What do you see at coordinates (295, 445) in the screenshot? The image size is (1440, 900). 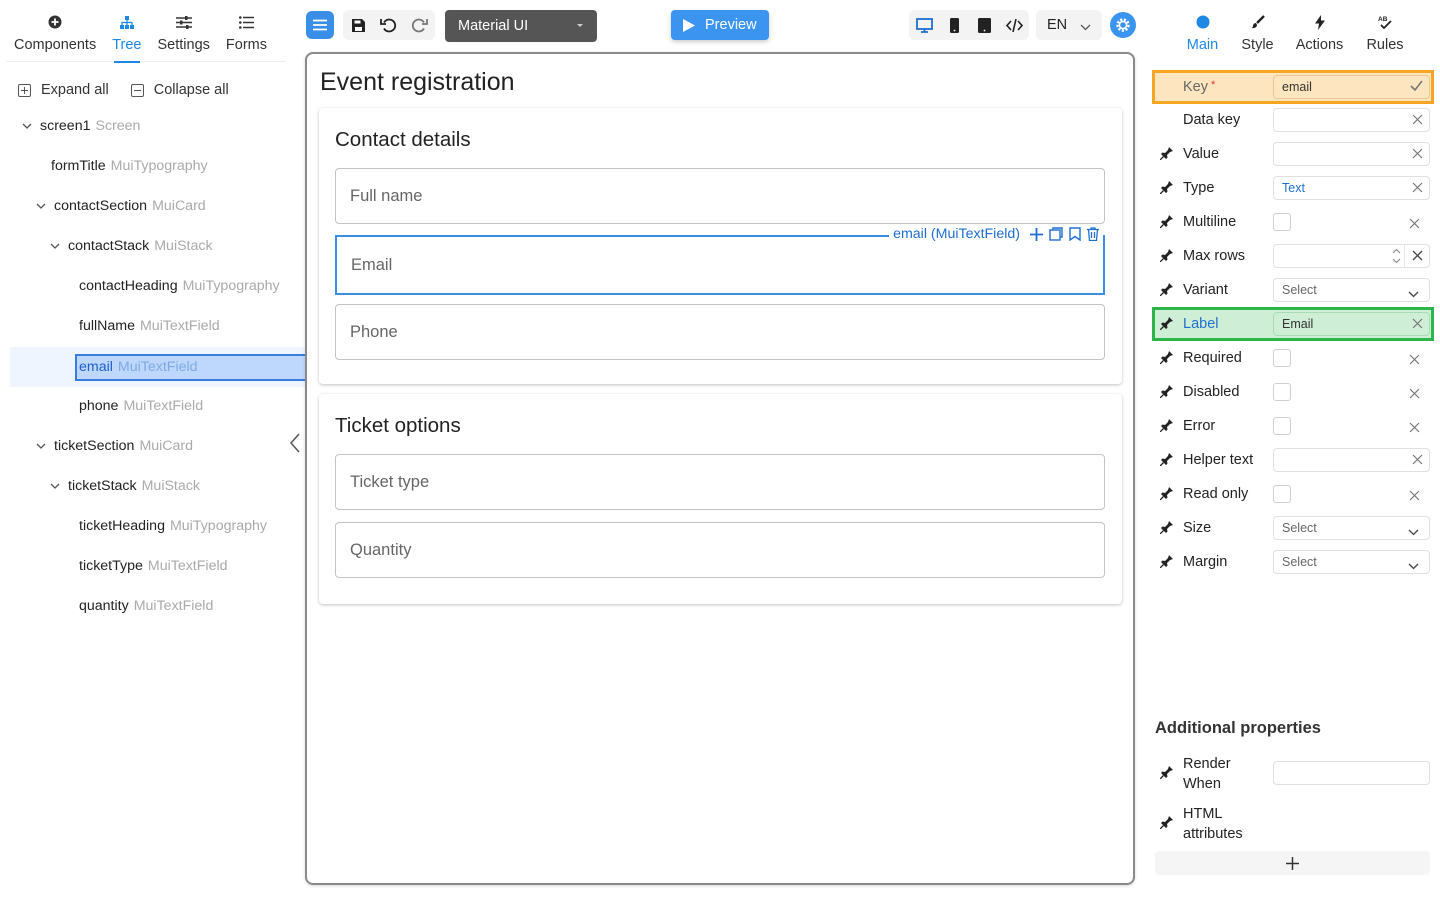 I see `collapse-left-panel-button` at bounding box center [295, 445].